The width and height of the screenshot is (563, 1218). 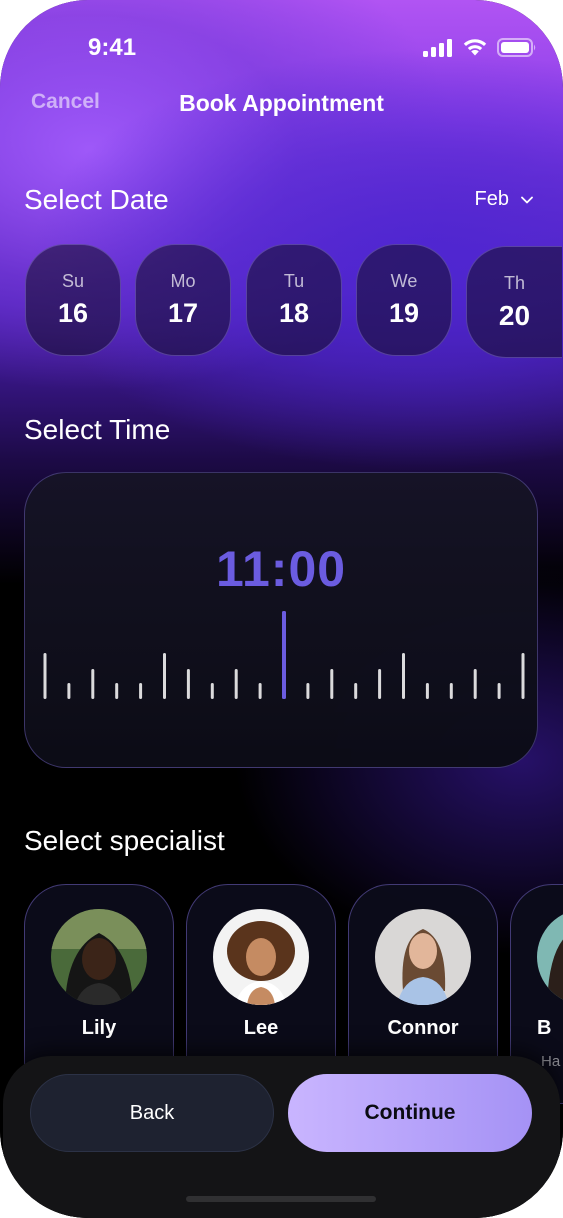 I want to click on date-option-17: Mo 17, so click(x=183, y=300).